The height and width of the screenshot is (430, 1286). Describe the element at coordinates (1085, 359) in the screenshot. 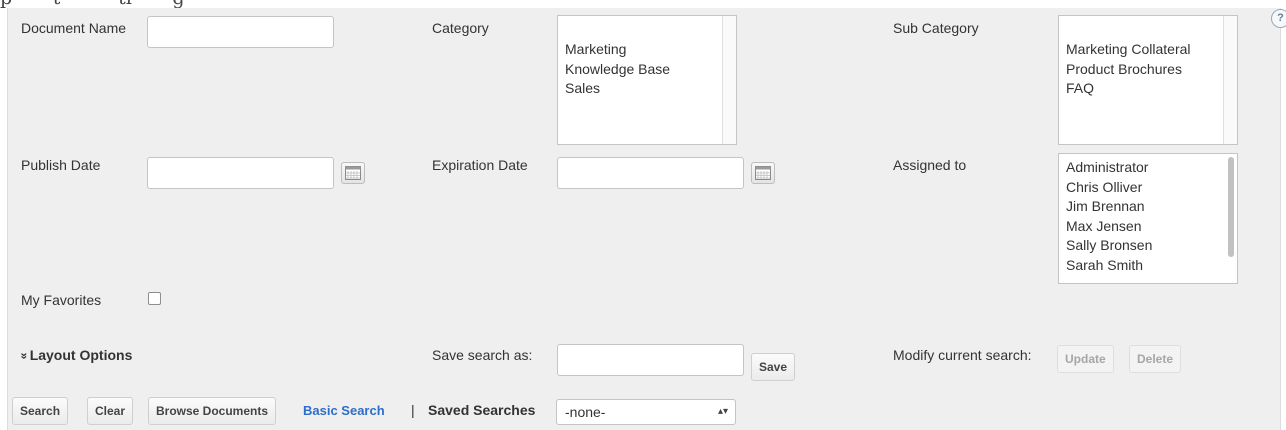

I see `update-button: Update` at that location.